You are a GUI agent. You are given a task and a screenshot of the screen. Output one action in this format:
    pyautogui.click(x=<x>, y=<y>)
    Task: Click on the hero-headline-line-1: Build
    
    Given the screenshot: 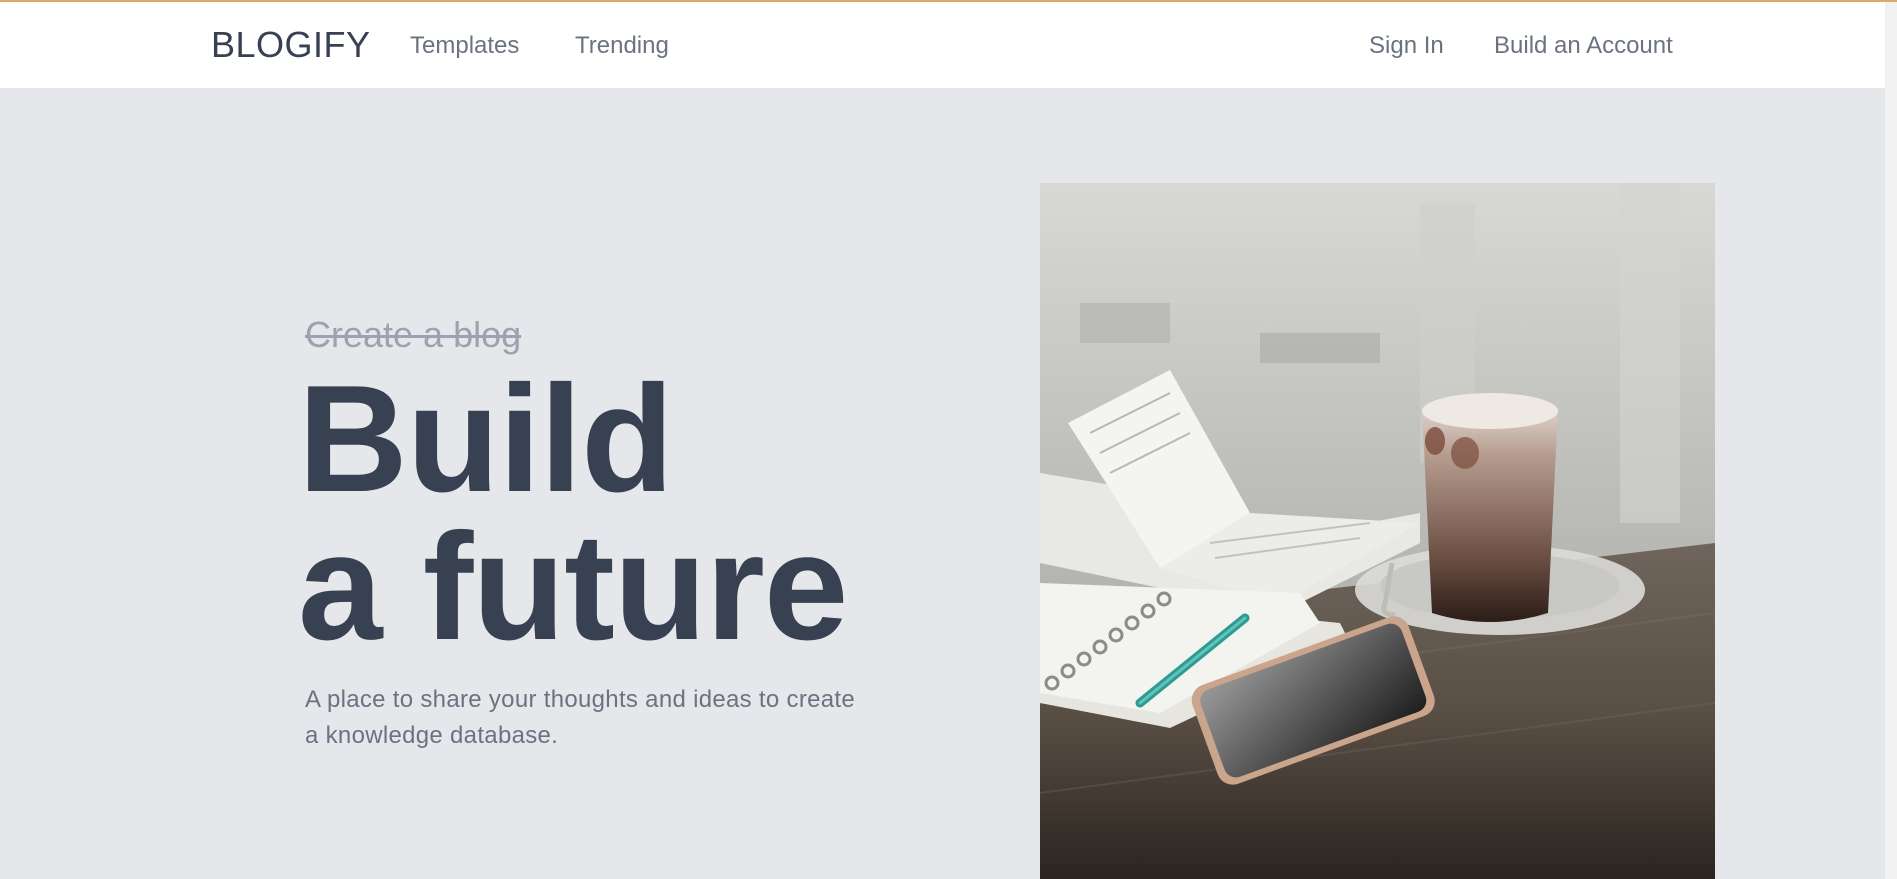 What is the action you would take?
    pyautogui.click(x=486, y=439)
    